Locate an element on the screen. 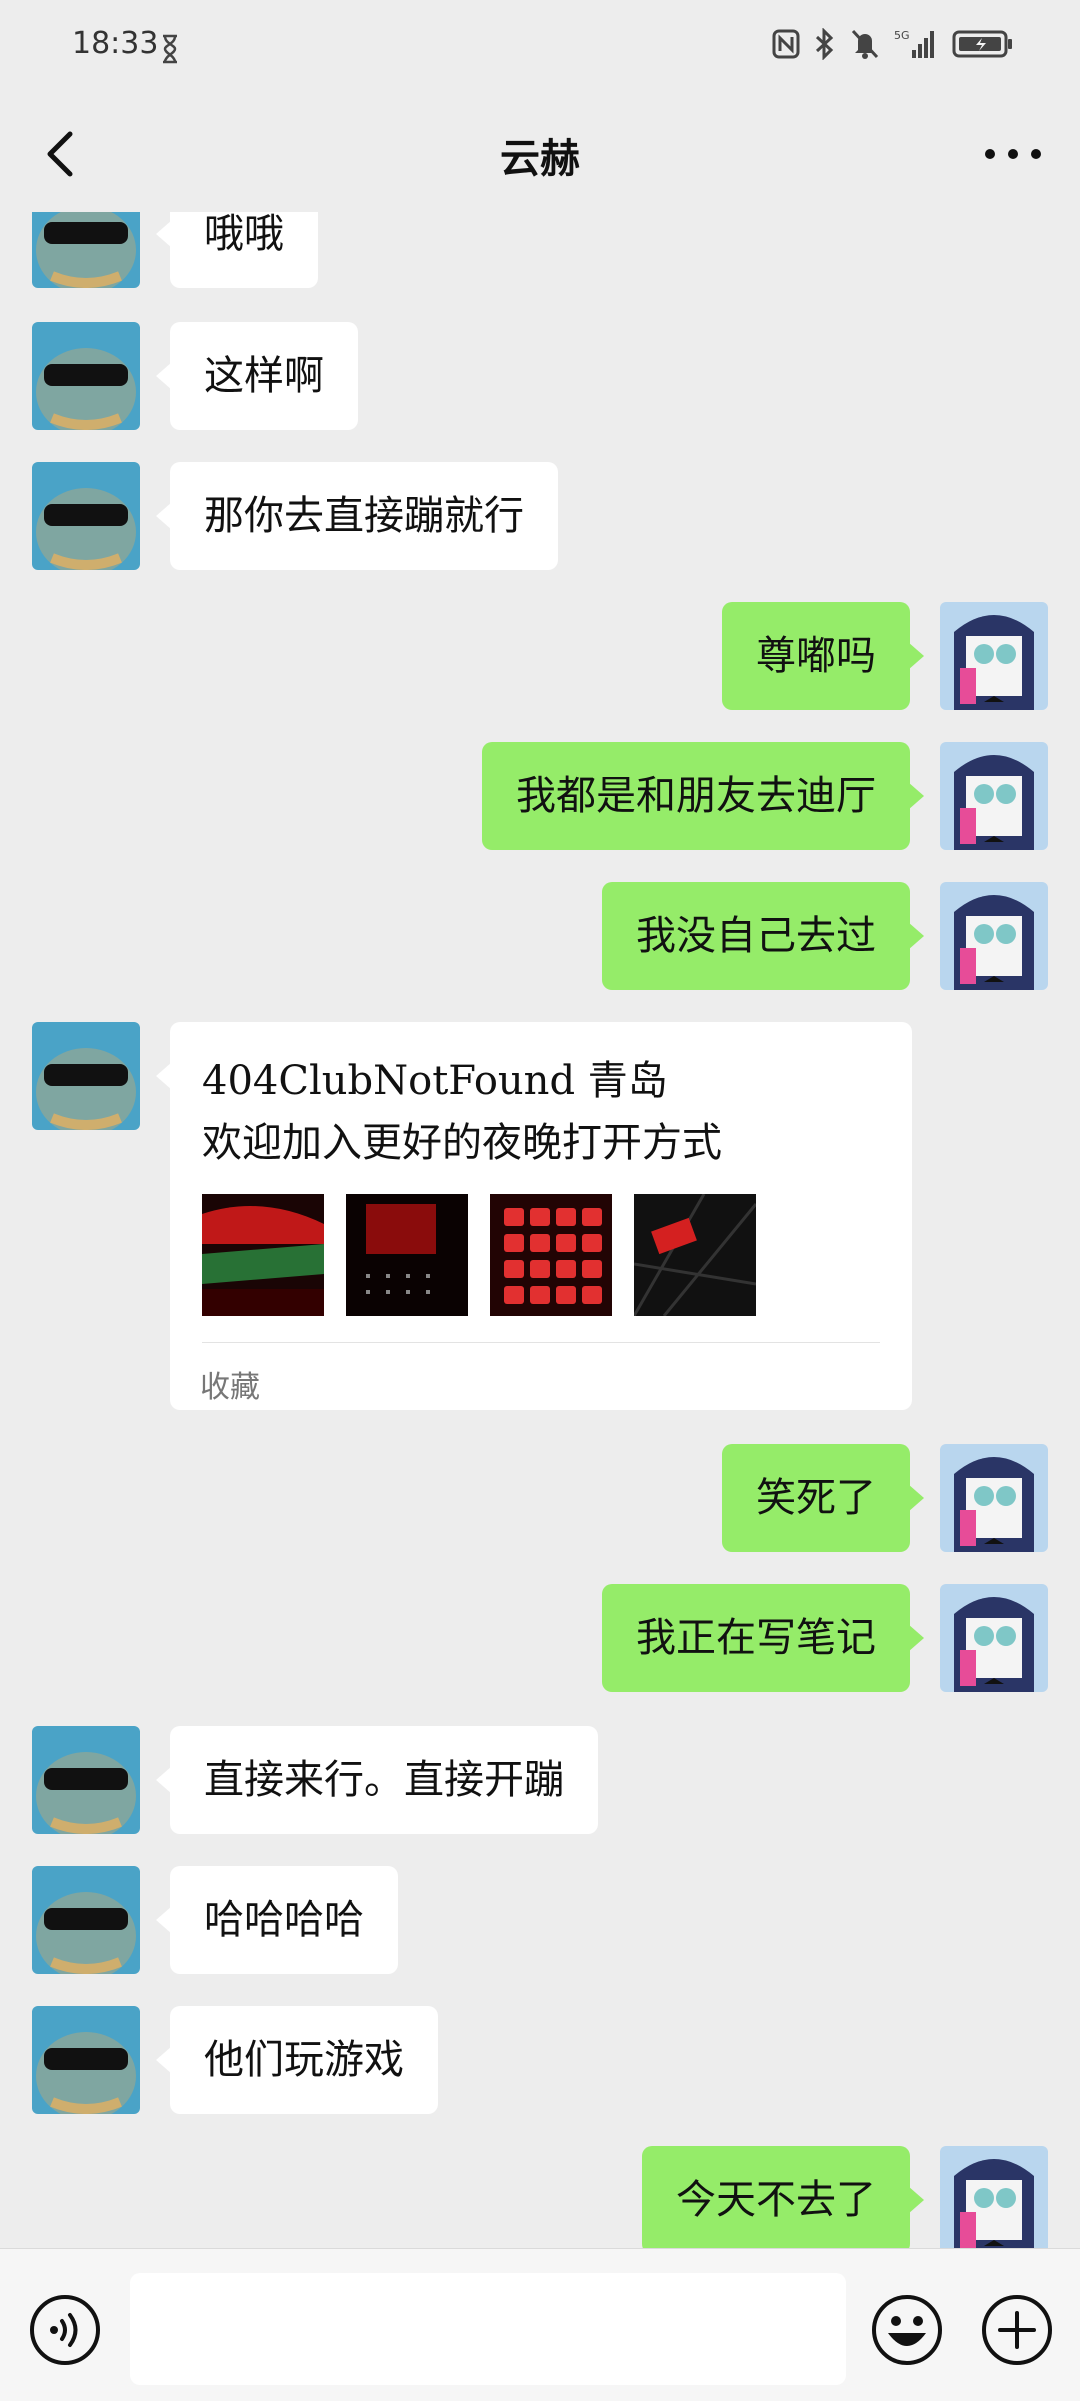 The height and width of the screenshot is (2401, 1080). favorite-card: 404ClubNotFound 青岛 欢迎加入更好的夜晚打开方式 收藏 is located at coordinates (534, 1216).